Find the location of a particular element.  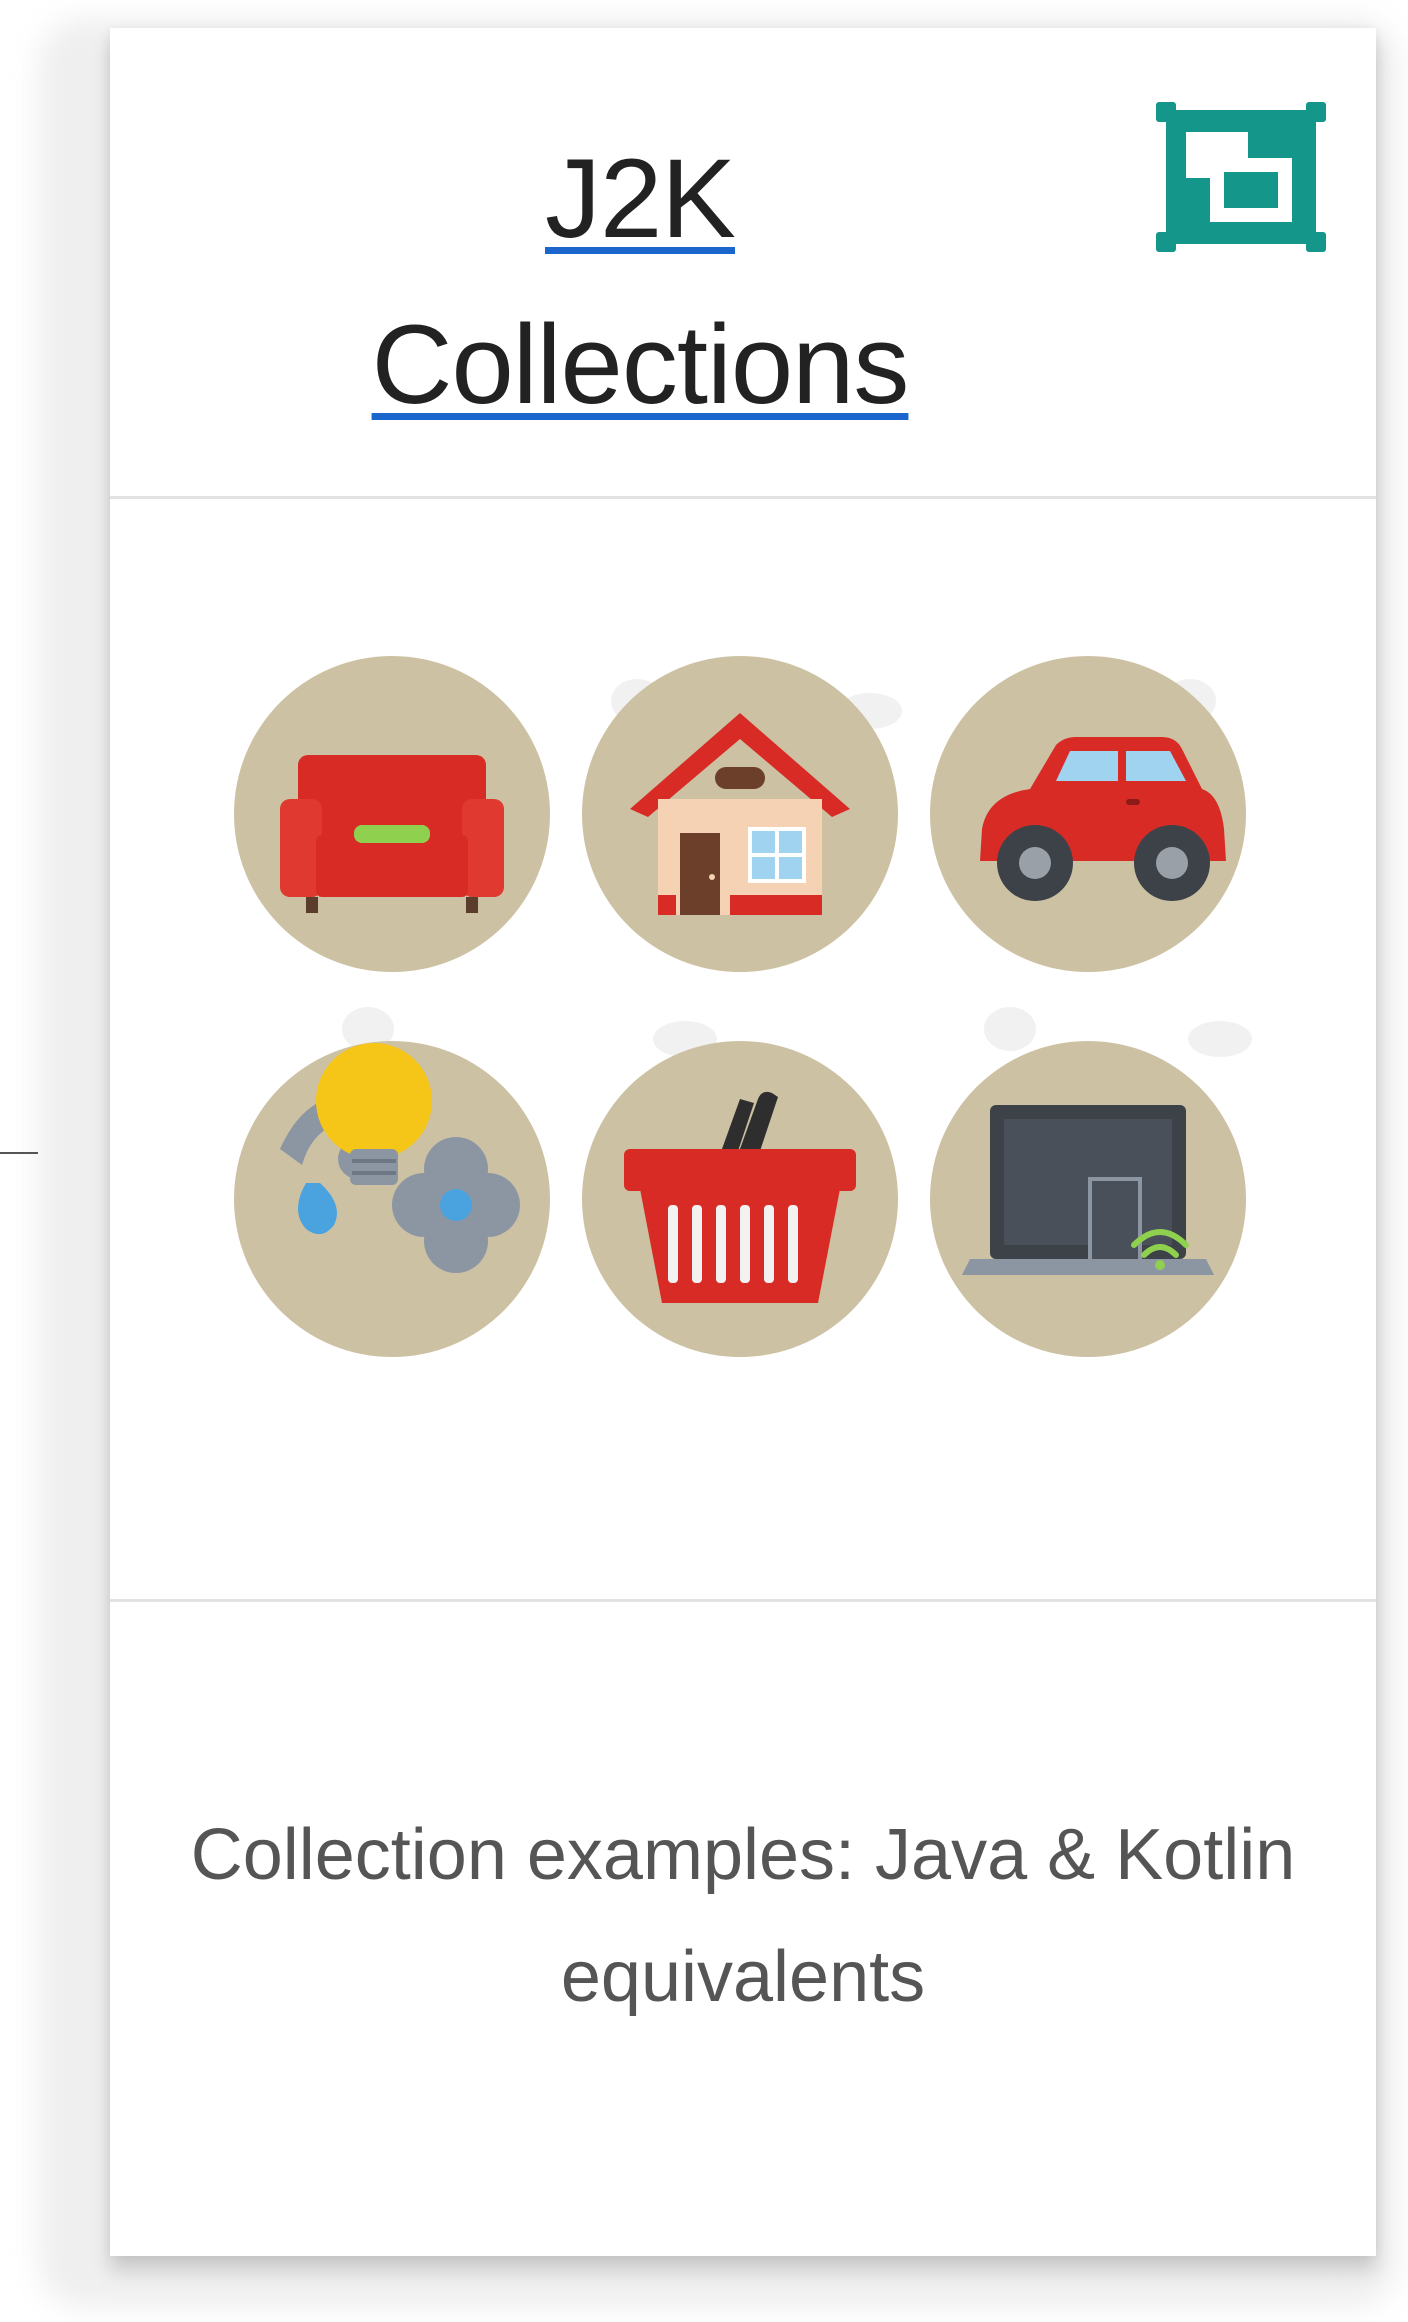

expand-window-icon is located at coordinates (1241, 177).